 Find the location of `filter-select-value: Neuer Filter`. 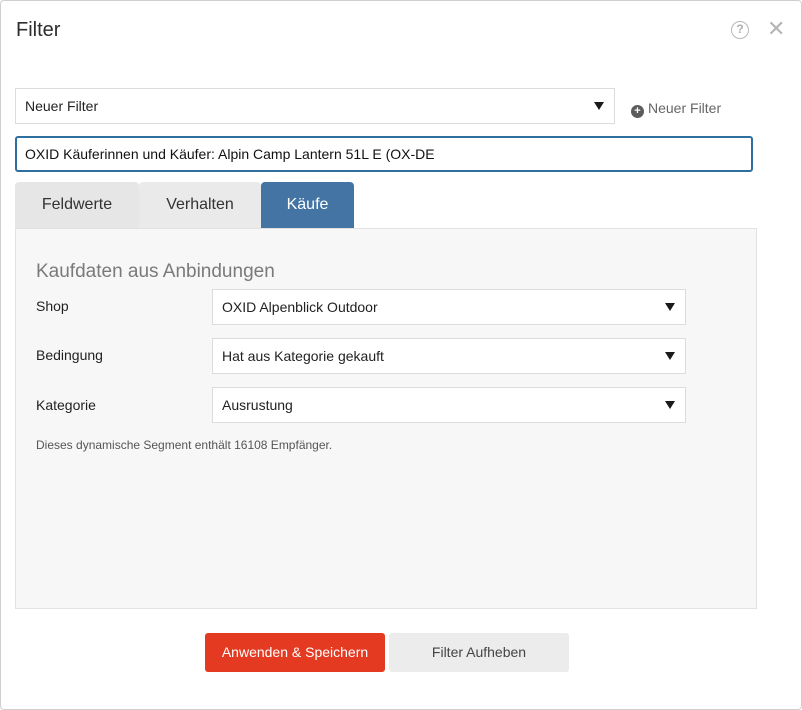

filter-select-value: Neuer Filter is located at coordinates (62, 106).